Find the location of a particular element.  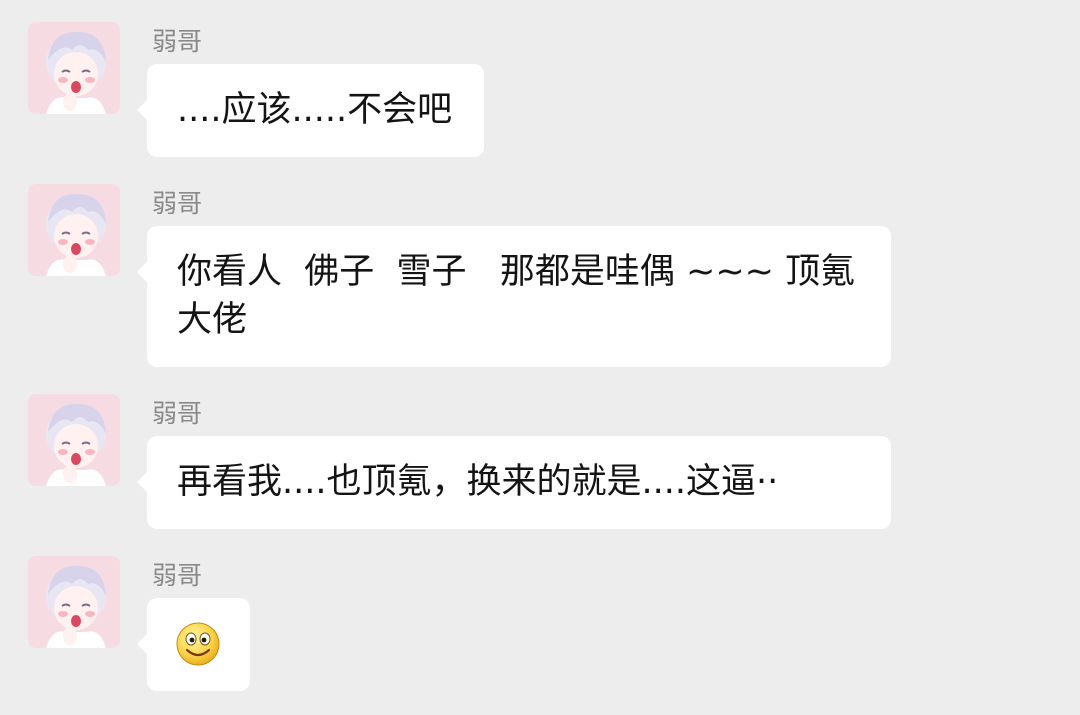

message-bubble: ....应该.....不会吧 is located at coordinates (310, 110).